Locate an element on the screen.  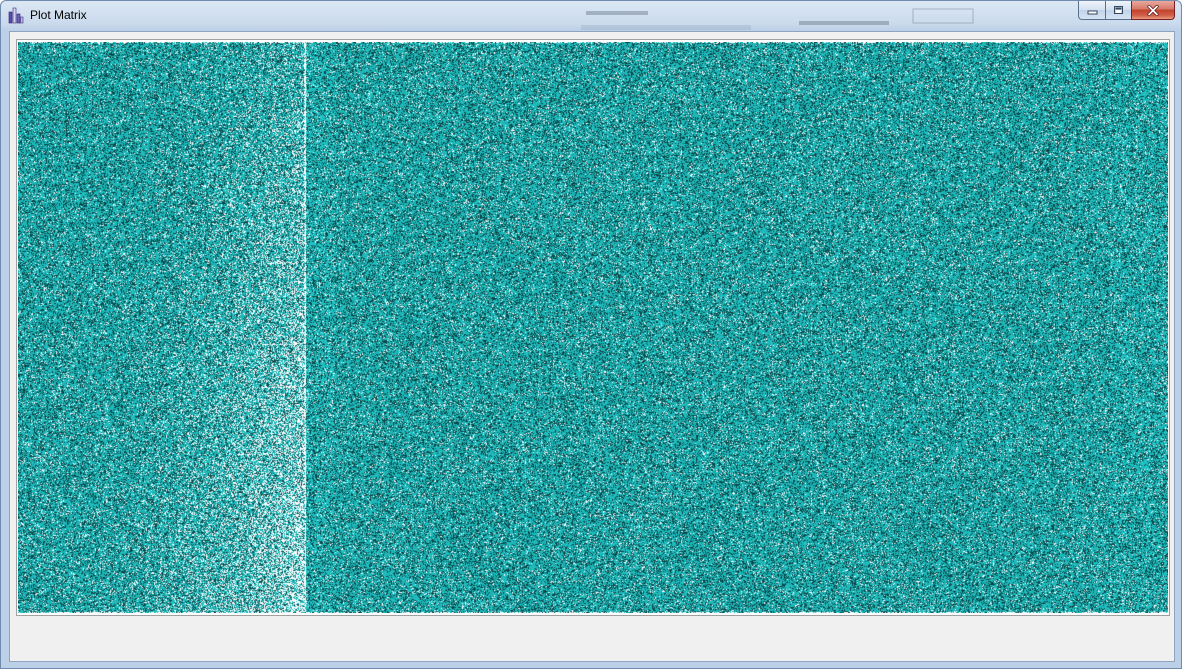
maximize-icon is located at coordinates (1118, 10).